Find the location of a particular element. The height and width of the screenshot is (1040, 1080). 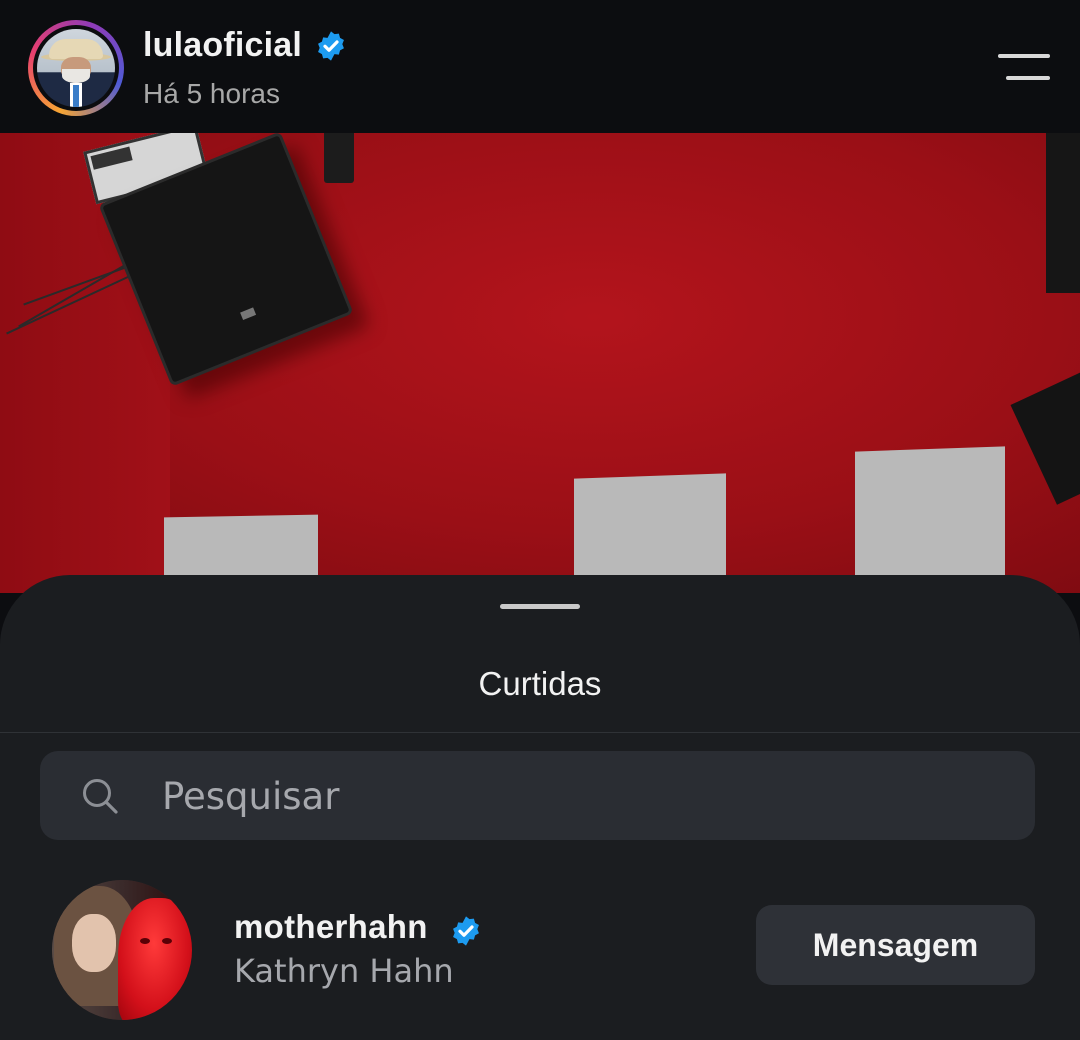

post-header: lulaoficial Há 5 horas is located at coordinates (540, 66).